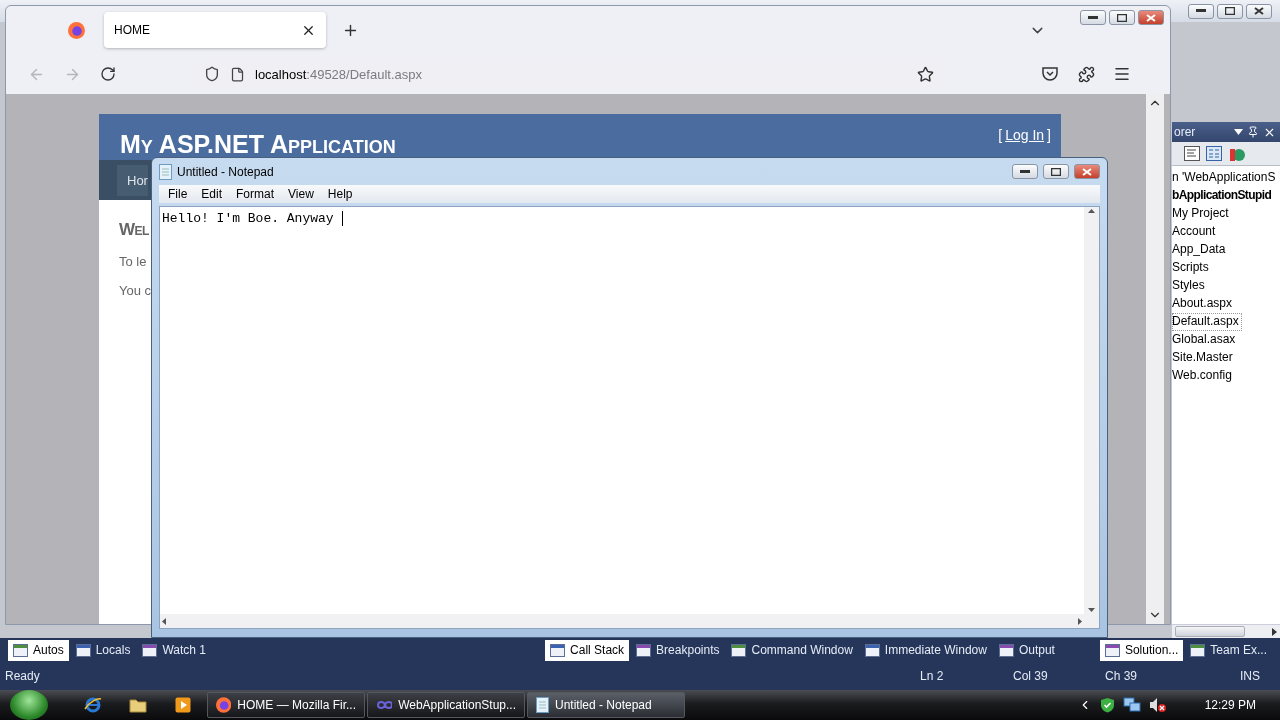 The height and width of the screenshot is (720, 1280). I want to click on vertical-scrollbar, so click(1091, 410).